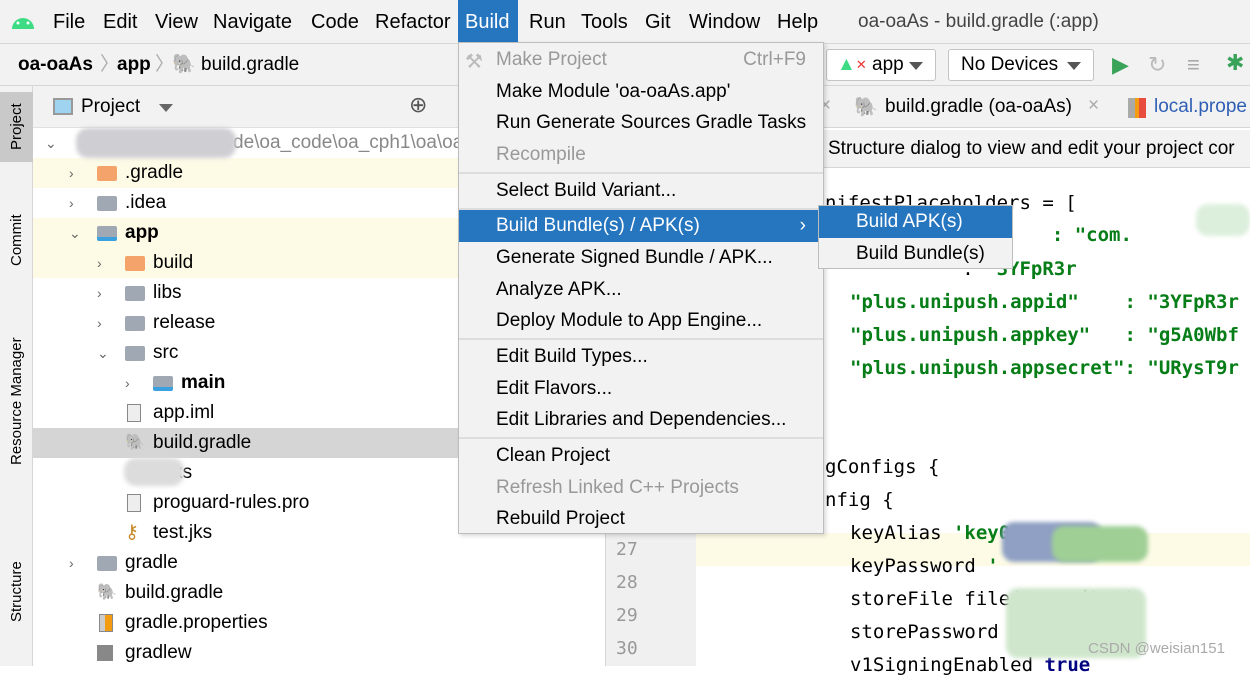  What do you see at coordinates (184, 322) in the screenshot?
I see `tree-item-label: release` at bounding box center [184, 322].